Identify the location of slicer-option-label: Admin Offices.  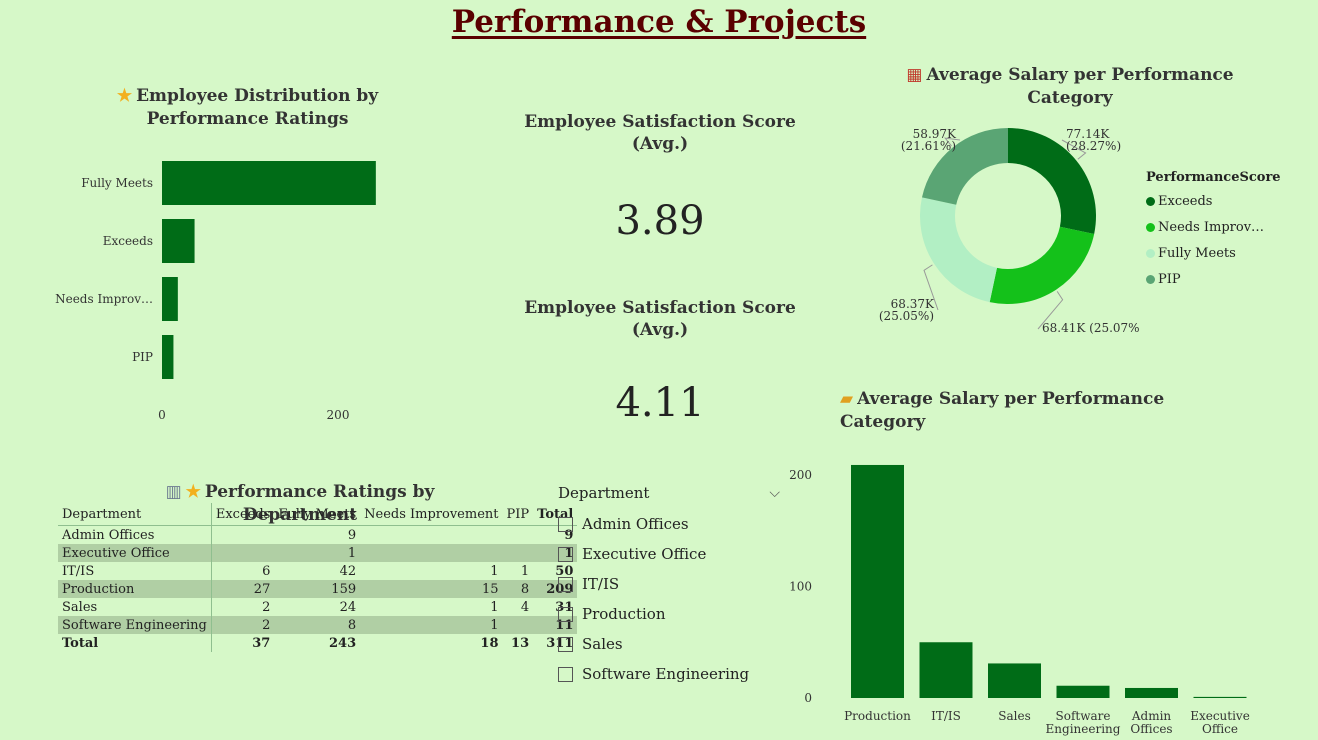
(635, 524).